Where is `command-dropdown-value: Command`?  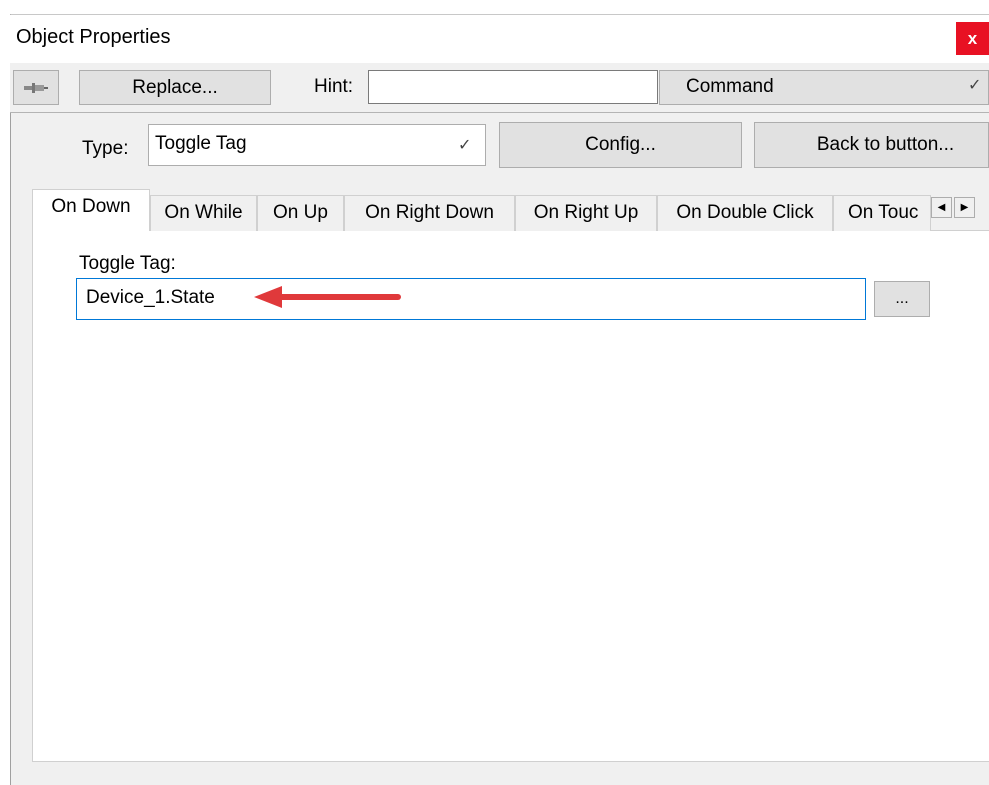 command-dropdown-value: Command is located at coordinates (730, 86).